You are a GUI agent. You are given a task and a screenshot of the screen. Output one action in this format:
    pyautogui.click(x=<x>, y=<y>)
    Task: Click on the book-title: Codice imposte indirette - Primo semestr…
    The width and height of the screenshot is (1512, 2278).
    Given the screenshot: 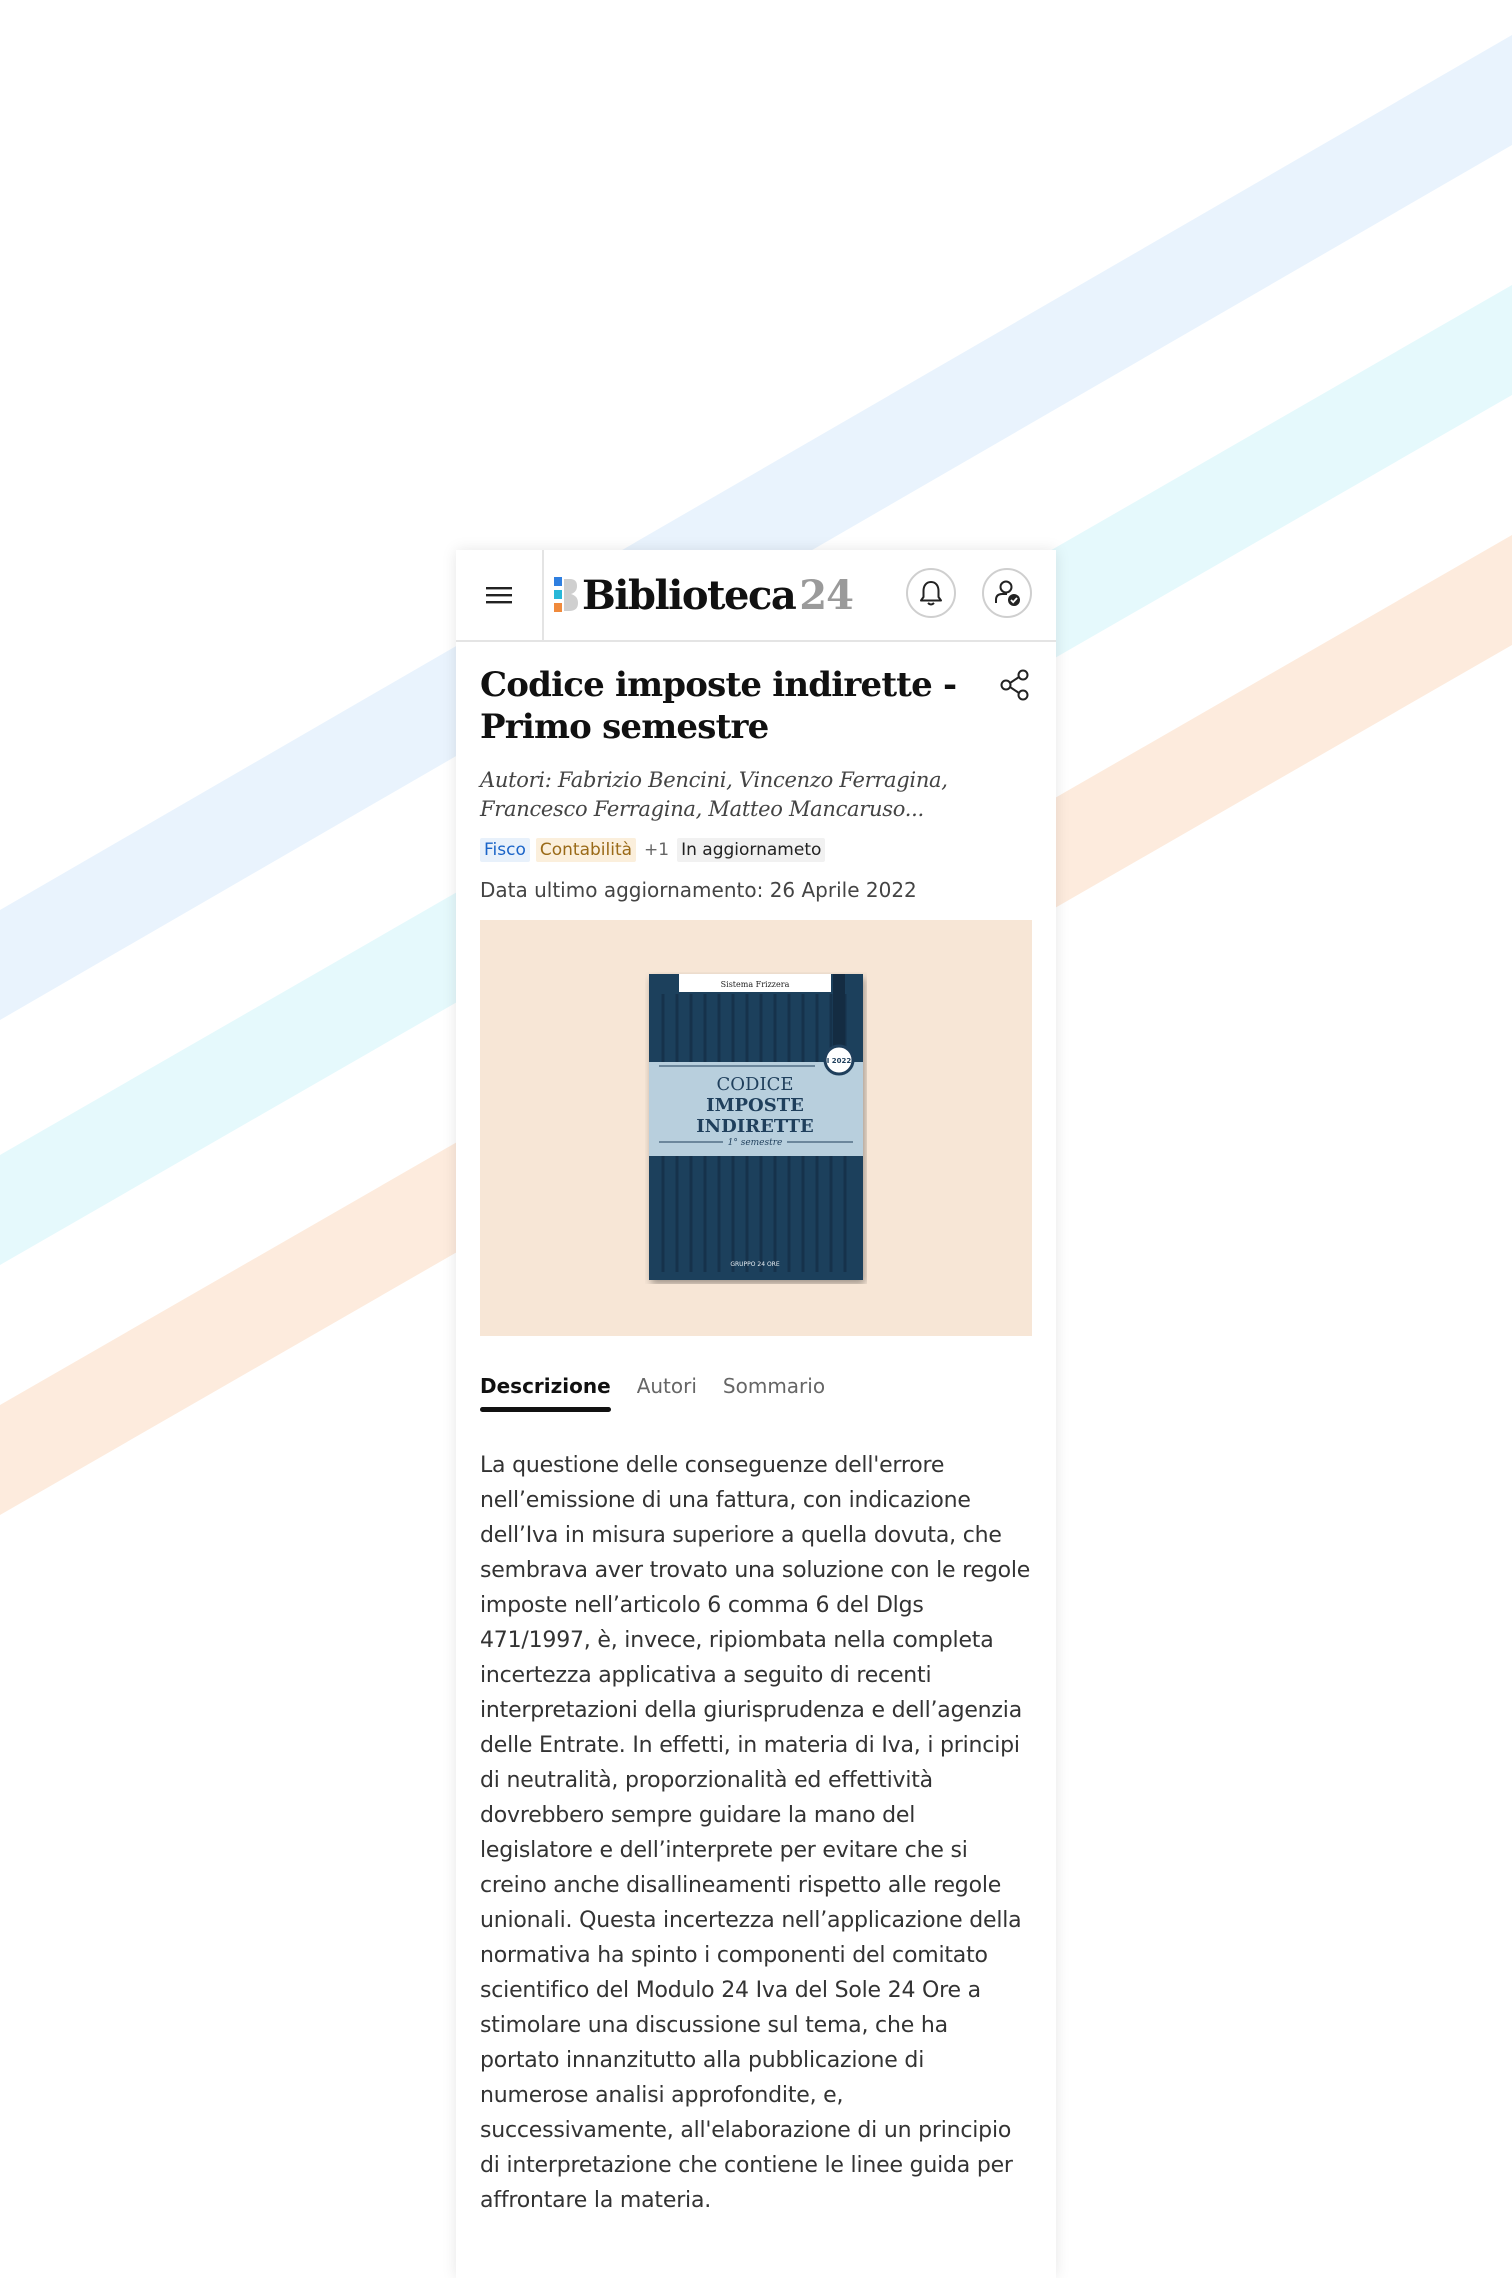 What is the action you would take?
    pyautogui.click(x=718, y=706)
    